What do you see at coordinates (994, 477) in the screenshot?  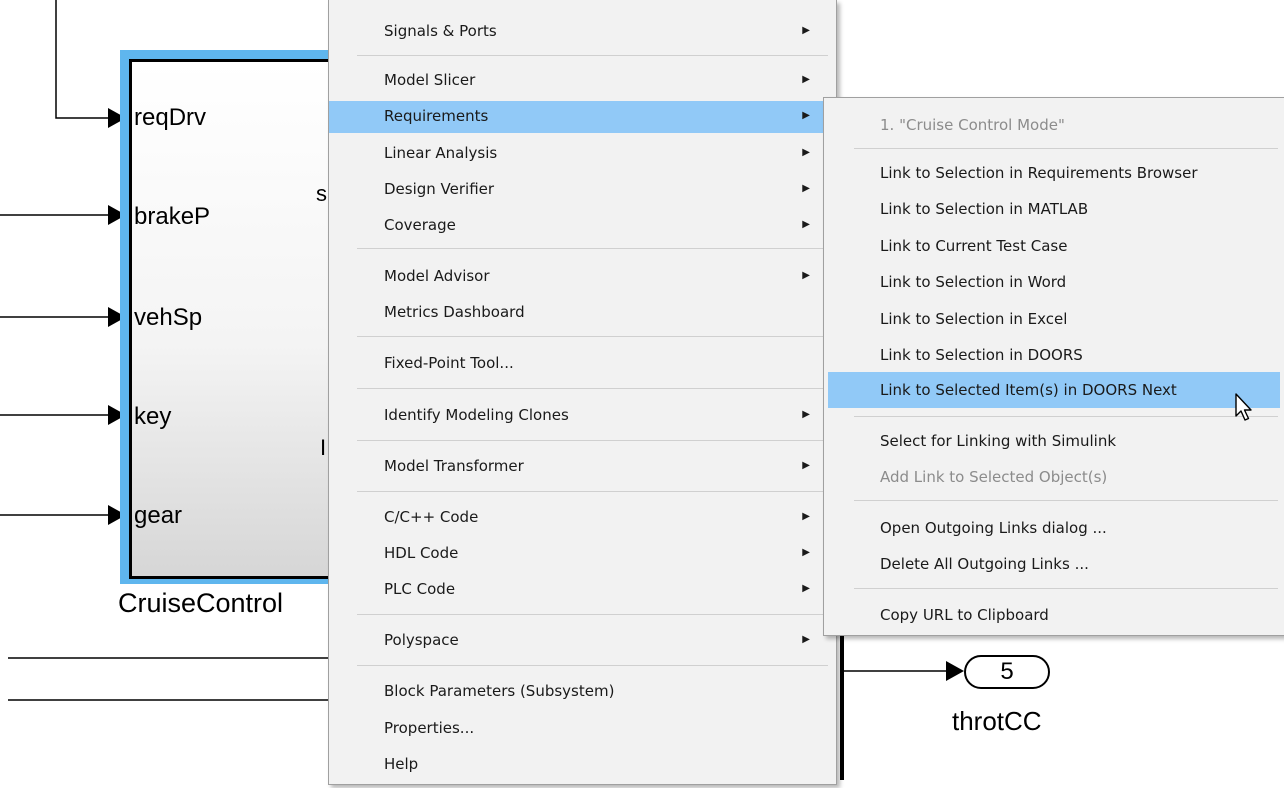 I see `submenu-item-label: Add Link to Selected Object(s)` at bounding box center [994, 477].